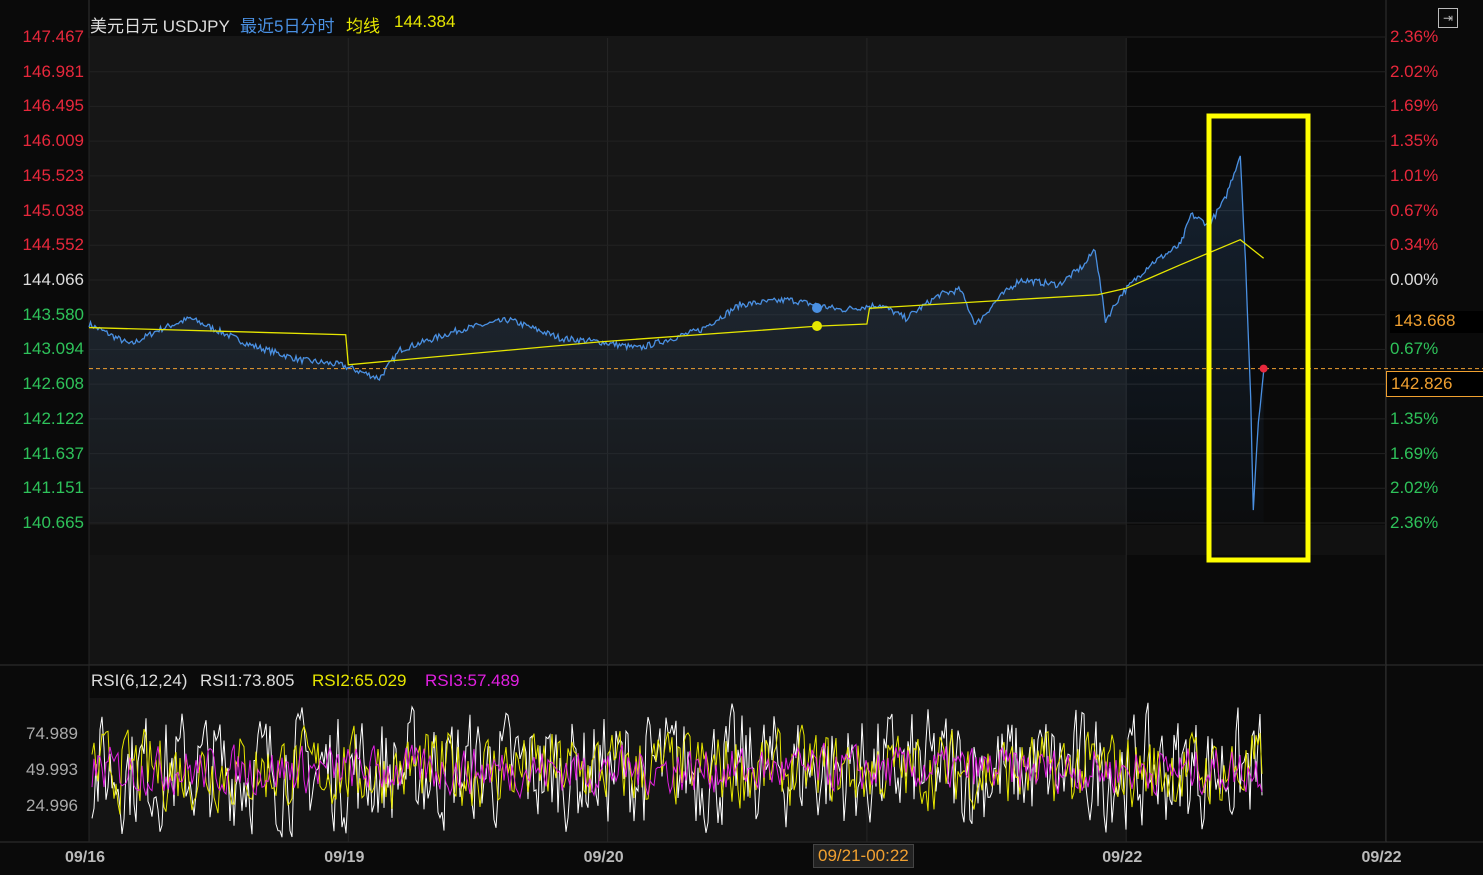 This screenshot has width=1483, height=875. I want to click on y-tick-right: 0.00%, so click(1414, 279).